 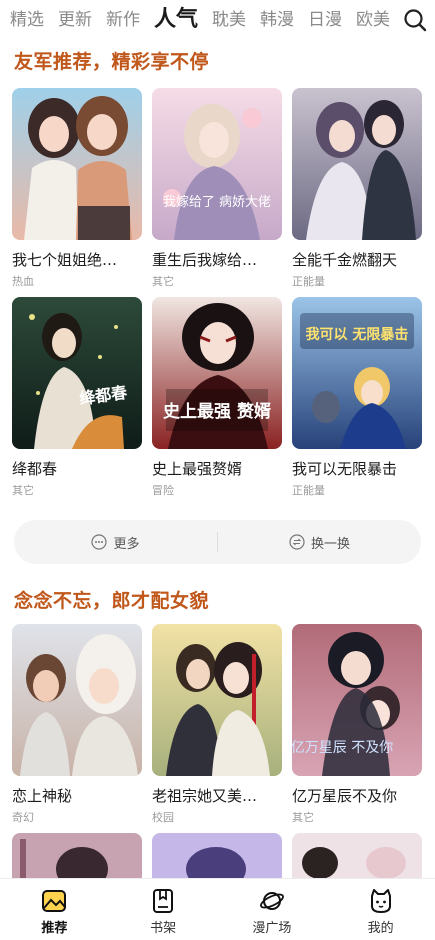 What do you see at coordinates (272, 928) in the screenshot?
I see `nav-label: 漫广场` at bounding box center [272, 928].